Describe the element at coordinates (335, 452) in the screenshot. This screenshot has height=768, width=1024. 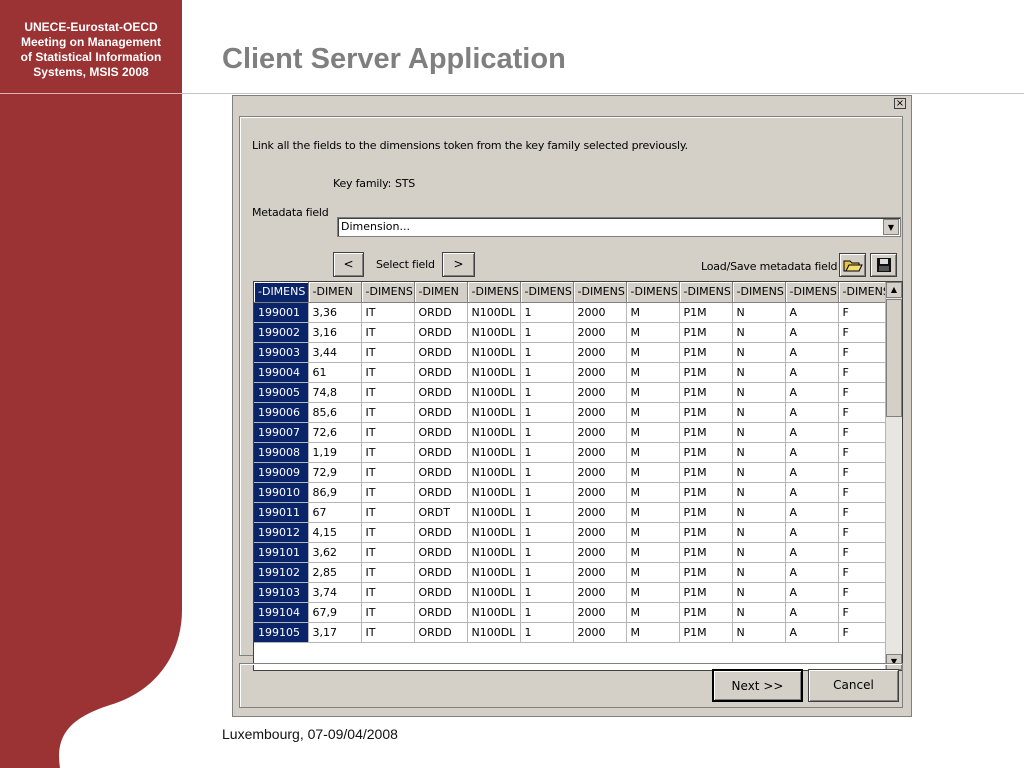
I see `table-cell: 1,19` at that location.